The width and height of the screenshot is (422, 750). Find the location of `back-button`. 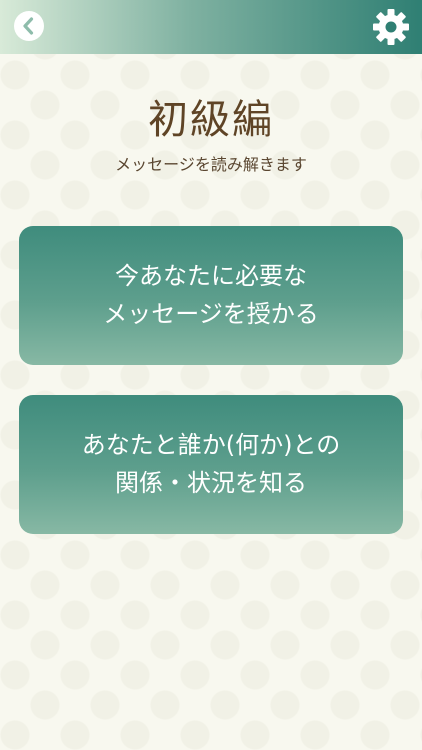

back-button is located at coordinates (29, 26).